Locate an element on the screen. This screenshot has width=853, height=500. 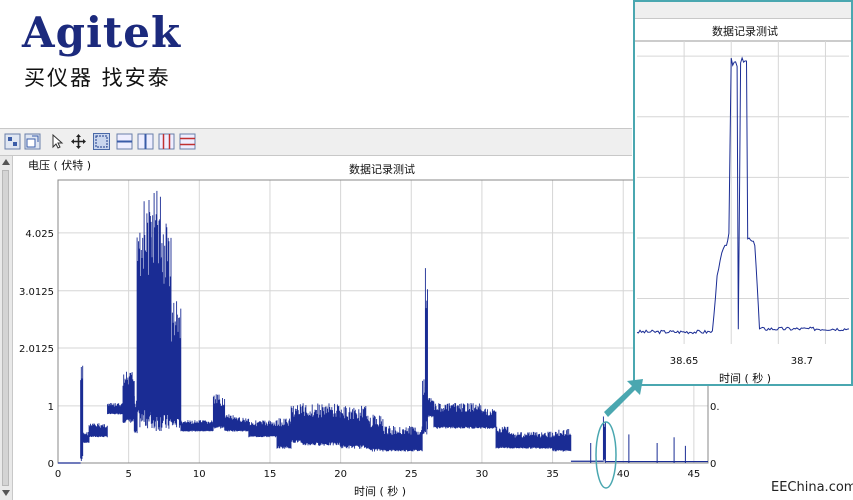
watermark: EEChina.com is located at coordinates (812, 487).